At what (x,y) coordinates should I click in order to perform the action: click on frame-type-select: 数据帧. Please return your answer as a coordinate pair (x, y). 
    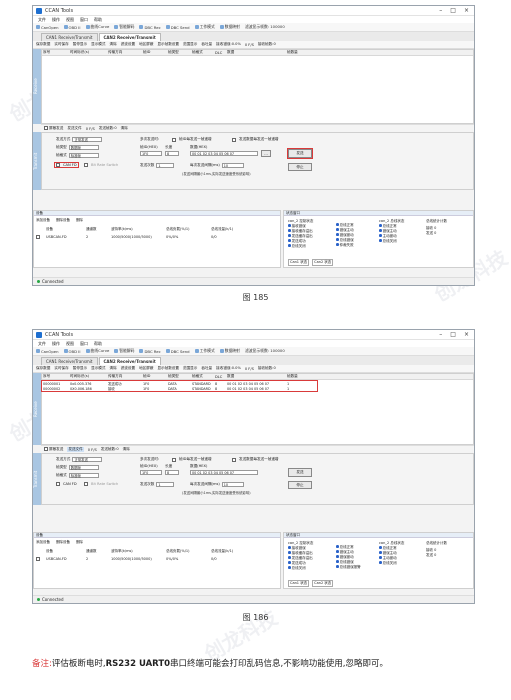
    Looking at the image, I should click on (83, 147).